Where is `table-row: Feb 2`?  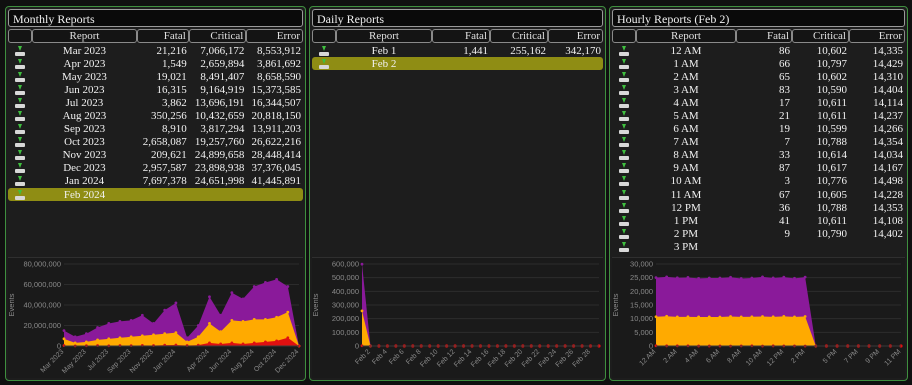 table-row: Feb 2 is located at coordinates (457, 64).